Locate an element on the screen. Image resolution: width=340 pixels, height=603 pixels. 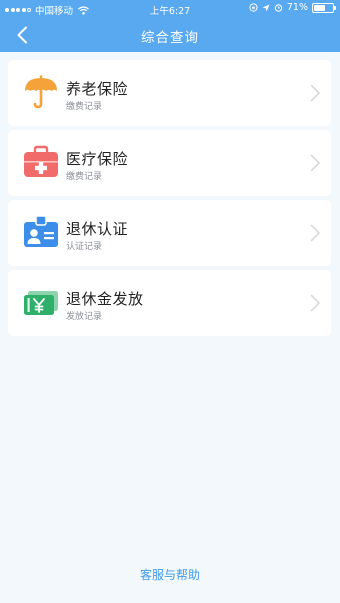
item-title: 退休认证 is located at coordinates (97, 229).